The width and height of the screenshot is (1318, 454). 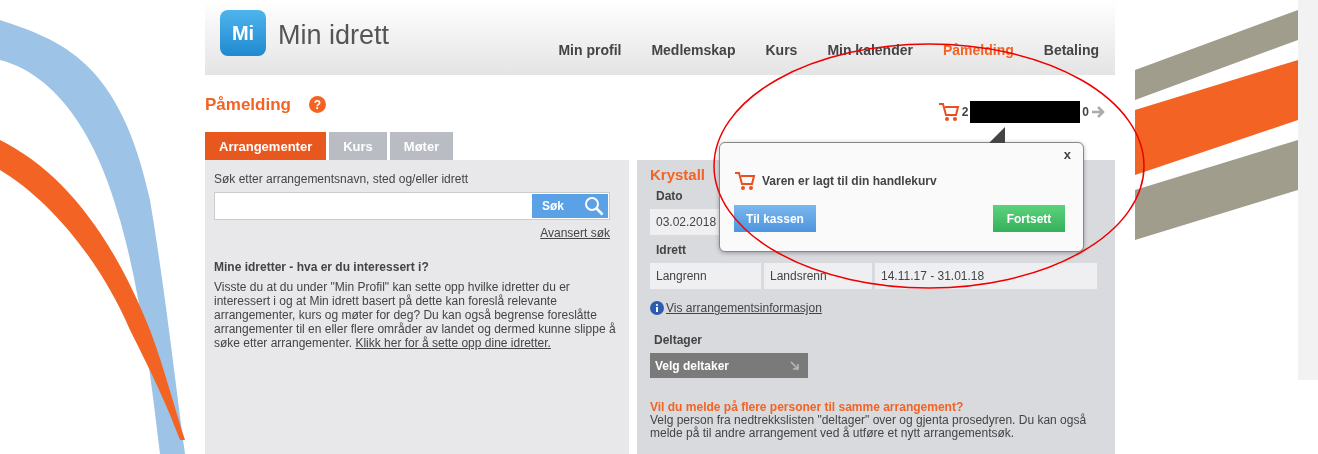 What do you see at coordinates (1067, 154) in the screenshot?
I see `close-button: x` at bounding box center [1067, 154].